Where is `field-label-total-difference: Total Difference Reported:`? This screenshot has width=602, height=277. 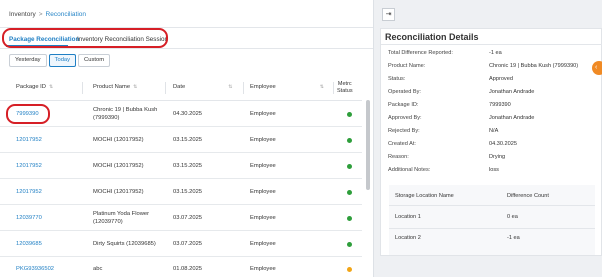 field-label-total-difference: Total Difference Reported: is located at coordinates (420, 53).